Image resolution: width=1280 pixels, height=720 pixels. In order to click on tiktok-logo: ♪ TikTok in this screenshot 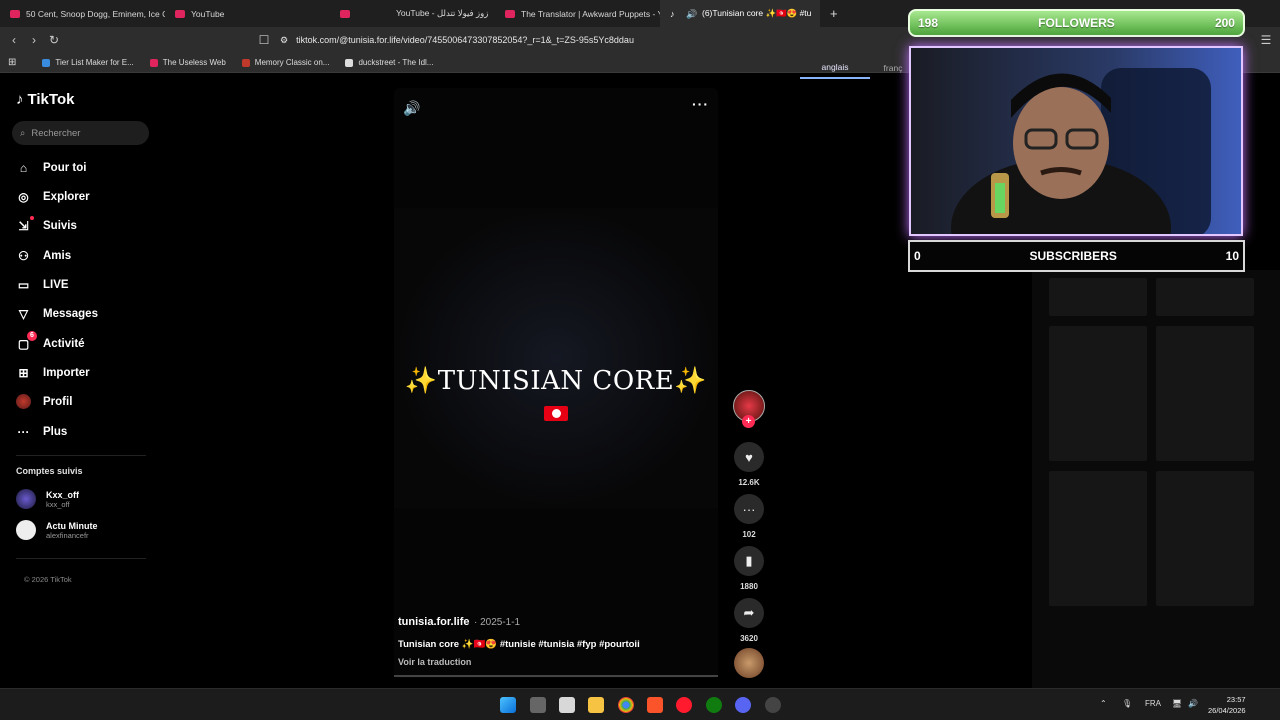, I will do `click(45, 99)`.